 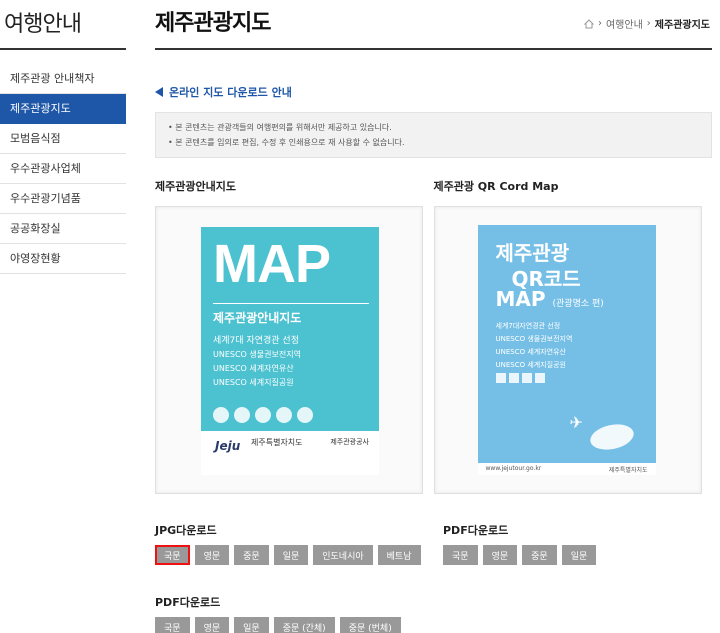 I want to click on card-label: 제주관광 QR Cord Map, so click(x=496, y=186).